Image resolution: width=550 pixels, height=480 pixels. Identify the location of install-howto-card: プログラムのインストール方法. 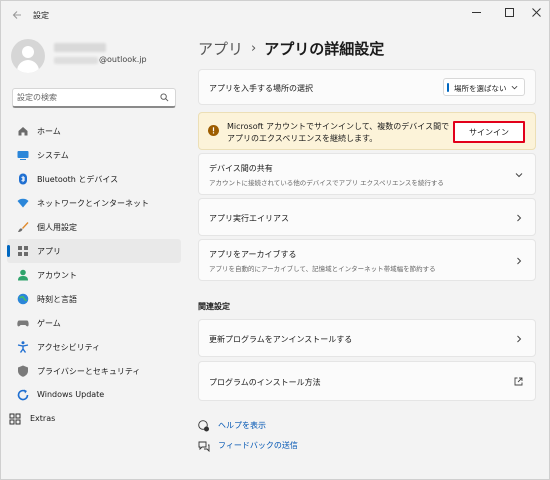
(367, 381).